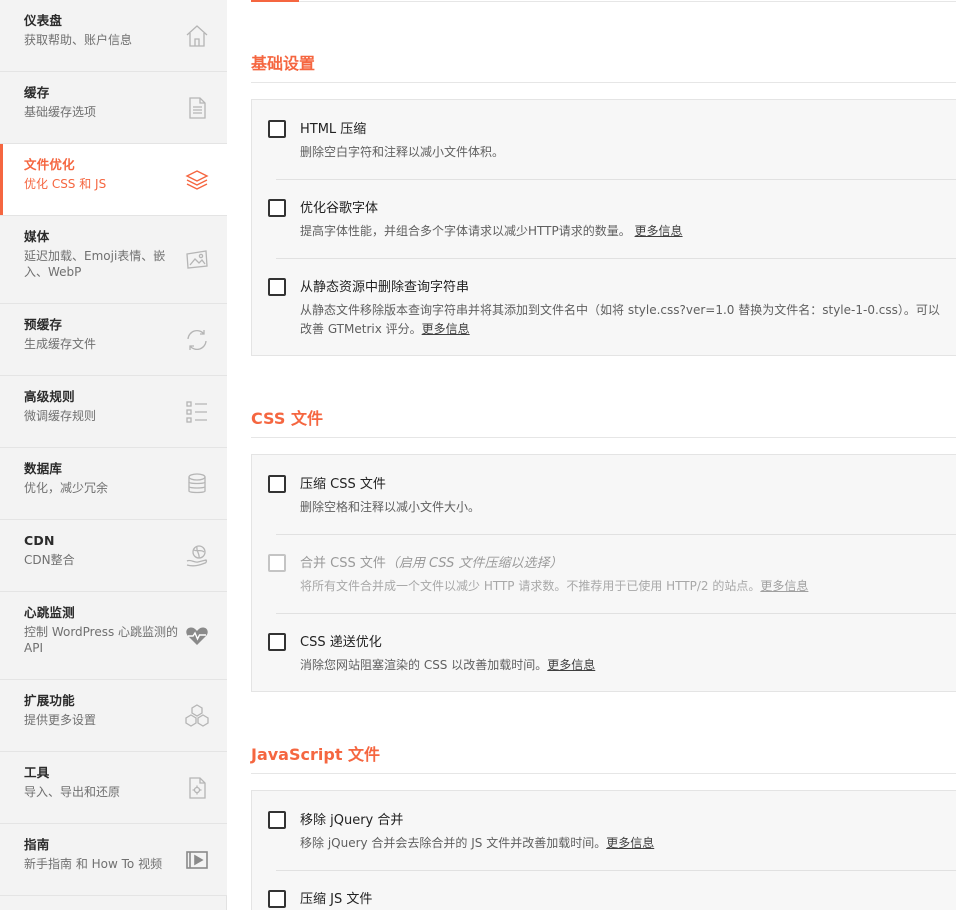 The width and height of the screenshot is (956, 910). What do you see at coordinates (113, 412) in the screenshot?
I see `sidebar-item-advanced-rules: 高级规则 微调缓存规则` at bounding box center [113, 412].